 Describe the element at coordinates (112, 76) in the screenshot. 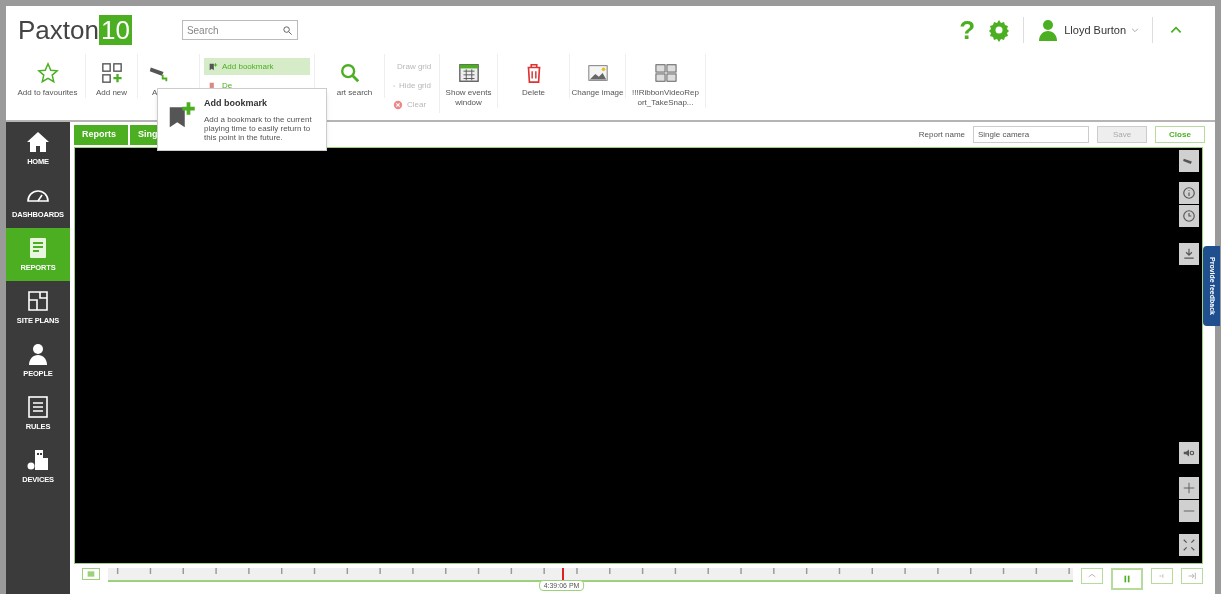

I see `ribbon-button: Add new` at that location.